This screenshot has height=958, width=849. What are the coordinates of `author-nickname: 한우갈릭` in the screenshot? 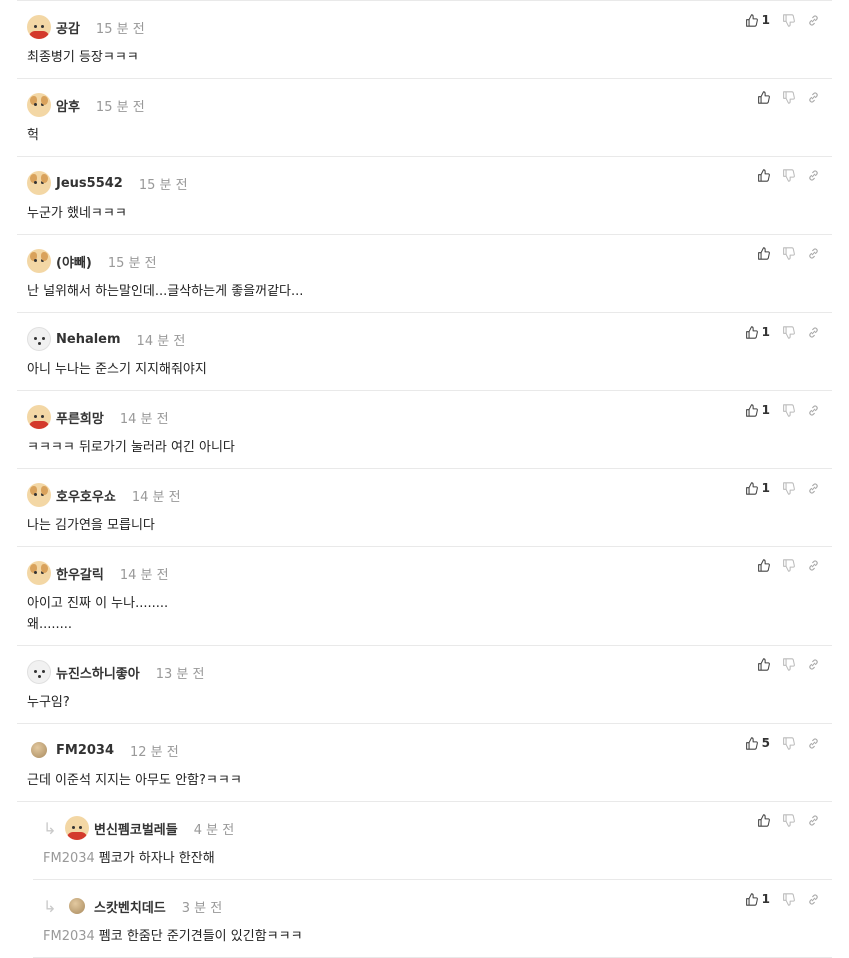 It's located at (80, 573).